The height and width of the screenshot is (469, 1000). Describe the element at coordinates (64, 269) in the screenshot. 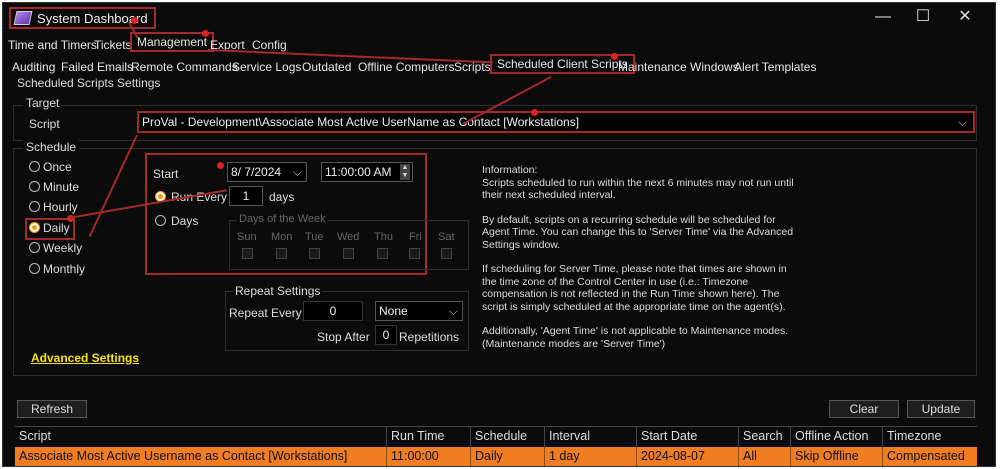

I see `radio-monthly-label: Monthly` at that location.